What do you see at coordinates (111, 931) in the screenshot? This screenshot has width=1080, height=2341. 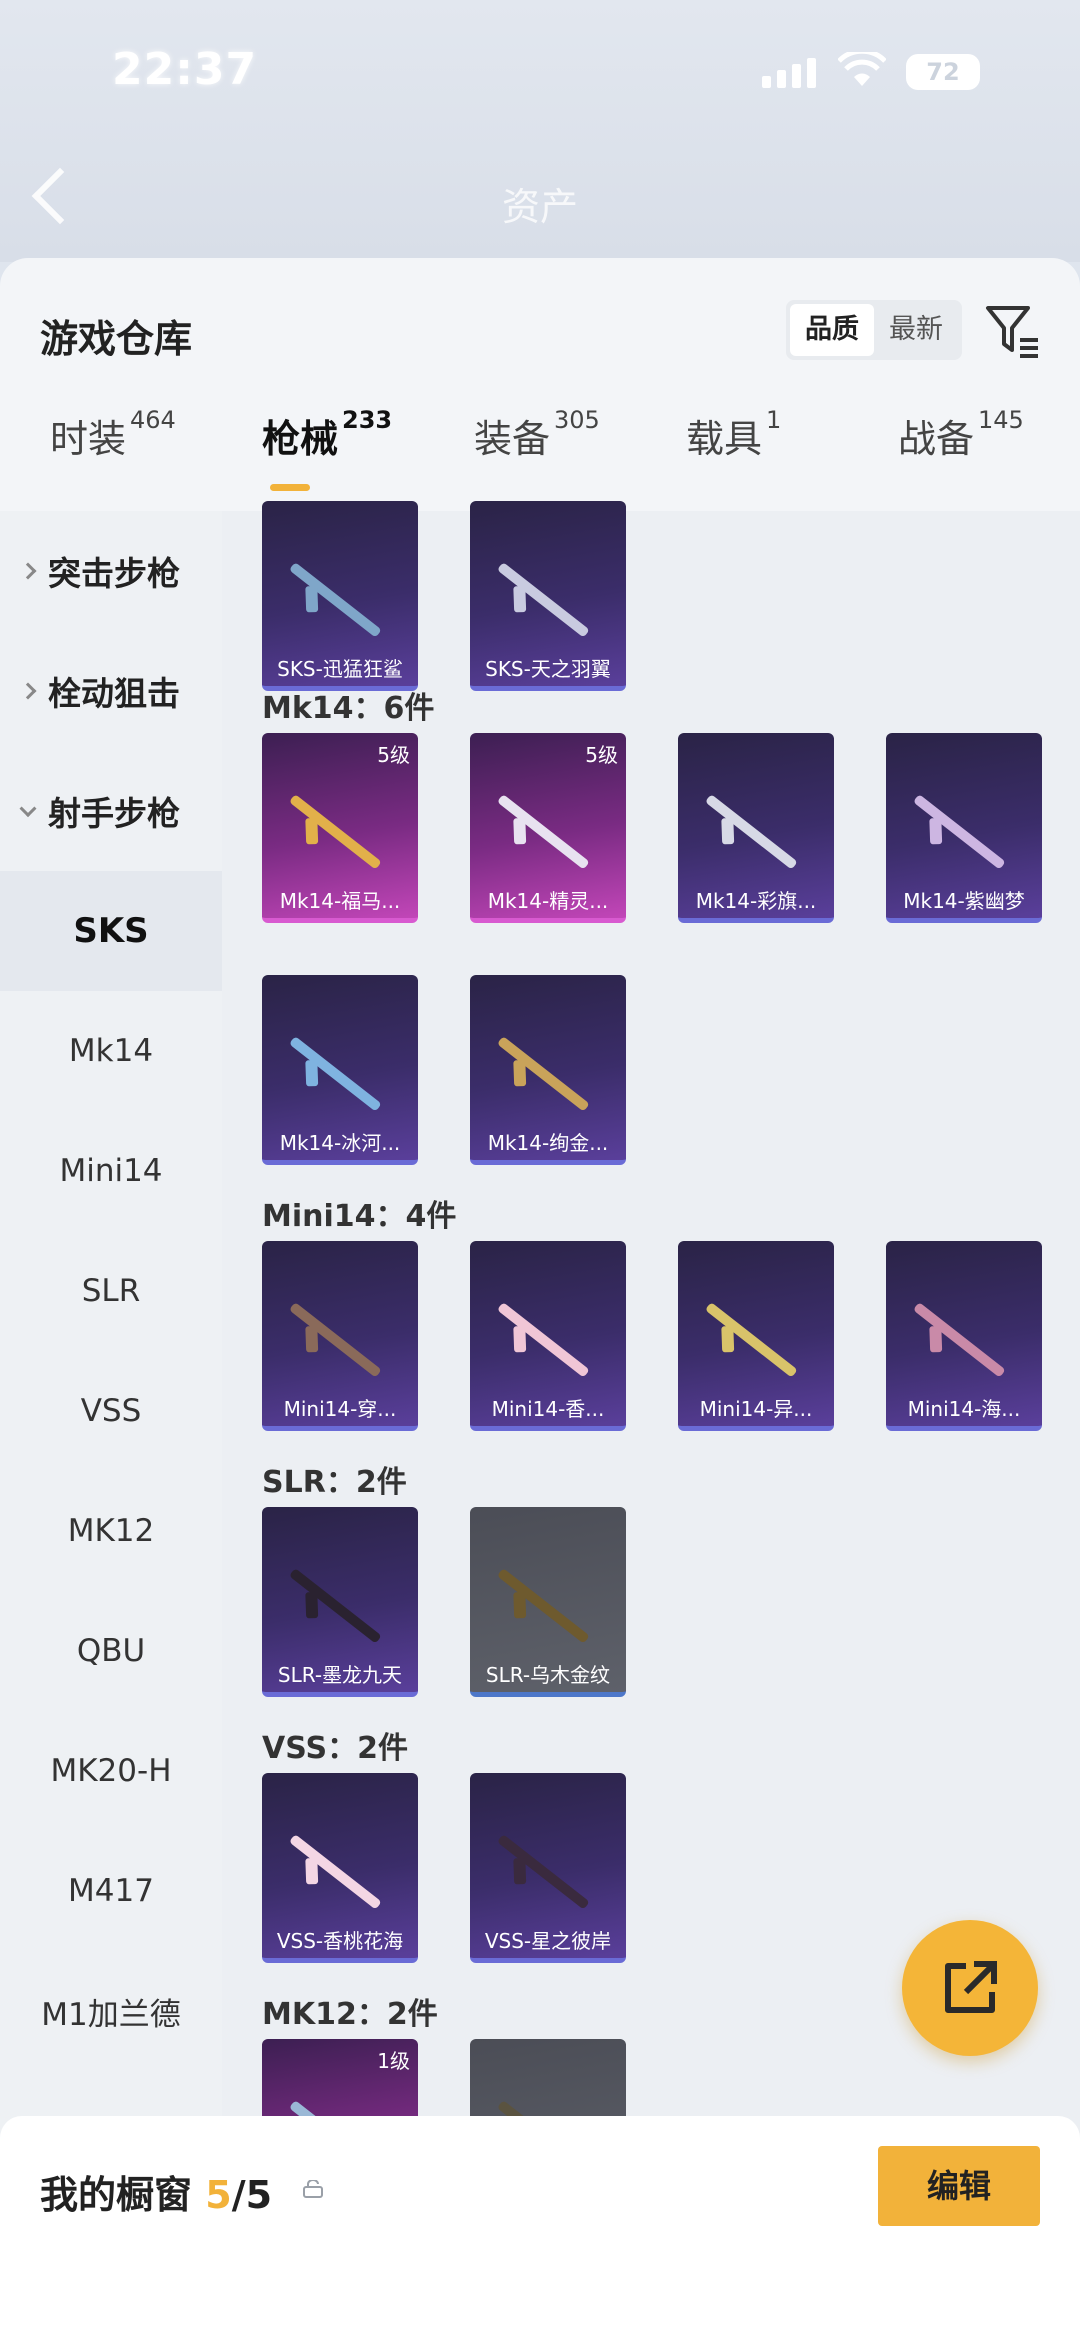 I see `sidebar-item-sks: SKS` at bounding box center [111, 931].